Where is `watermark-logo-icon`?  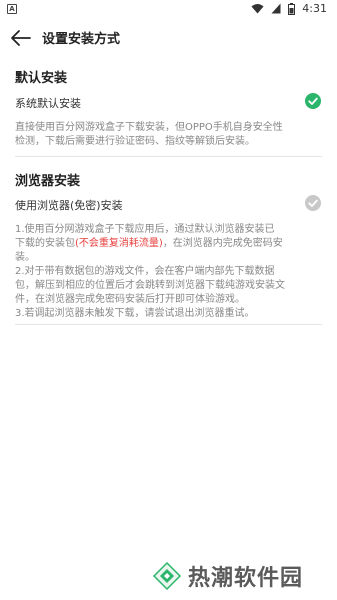
watermark-logo-icon is located at coordinates (167, 576).